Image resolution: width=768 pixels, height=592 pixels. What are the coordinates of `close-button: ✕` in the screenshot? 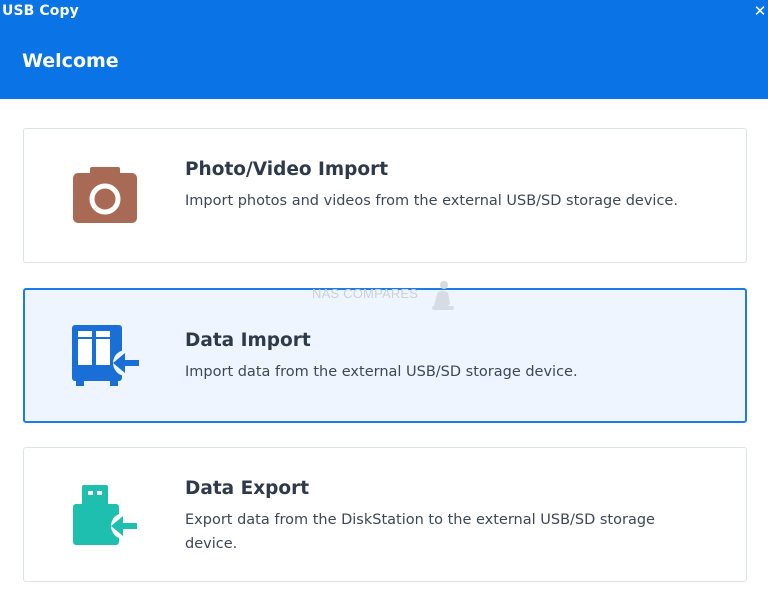 It's located at (760, 11).